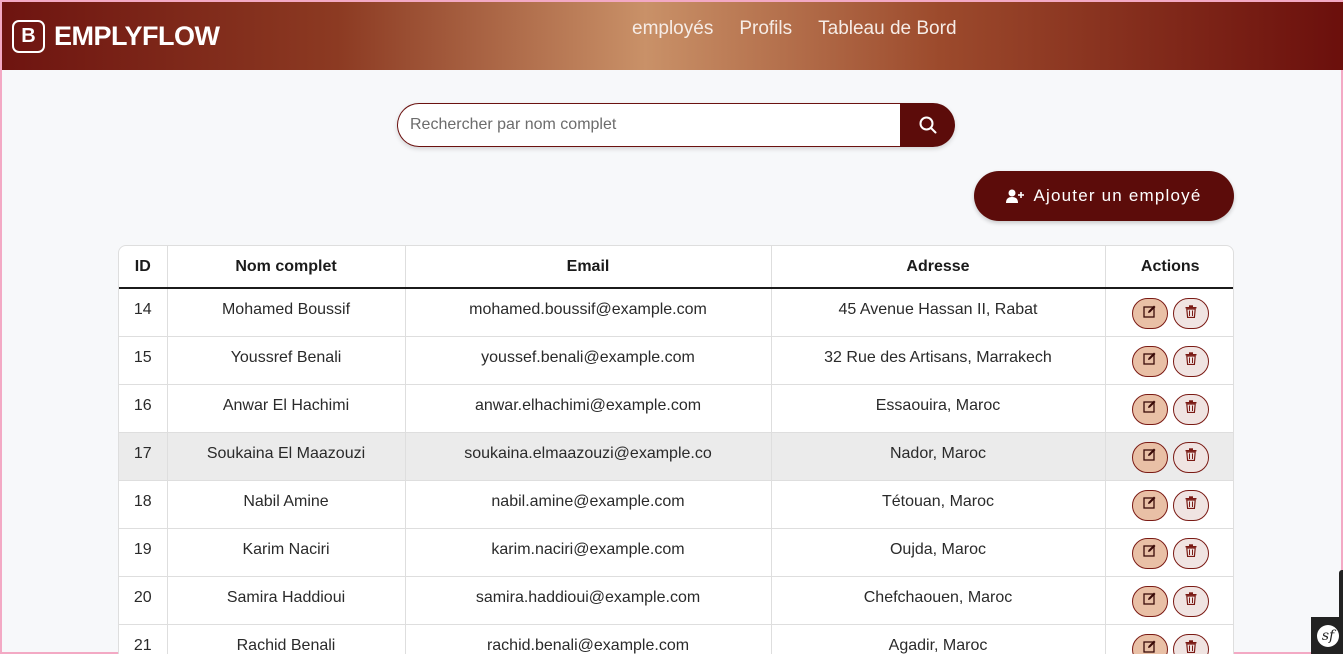 The image size is (1343, 654). I want to click on cell-name: Rachid Benali, so click(286, 639).